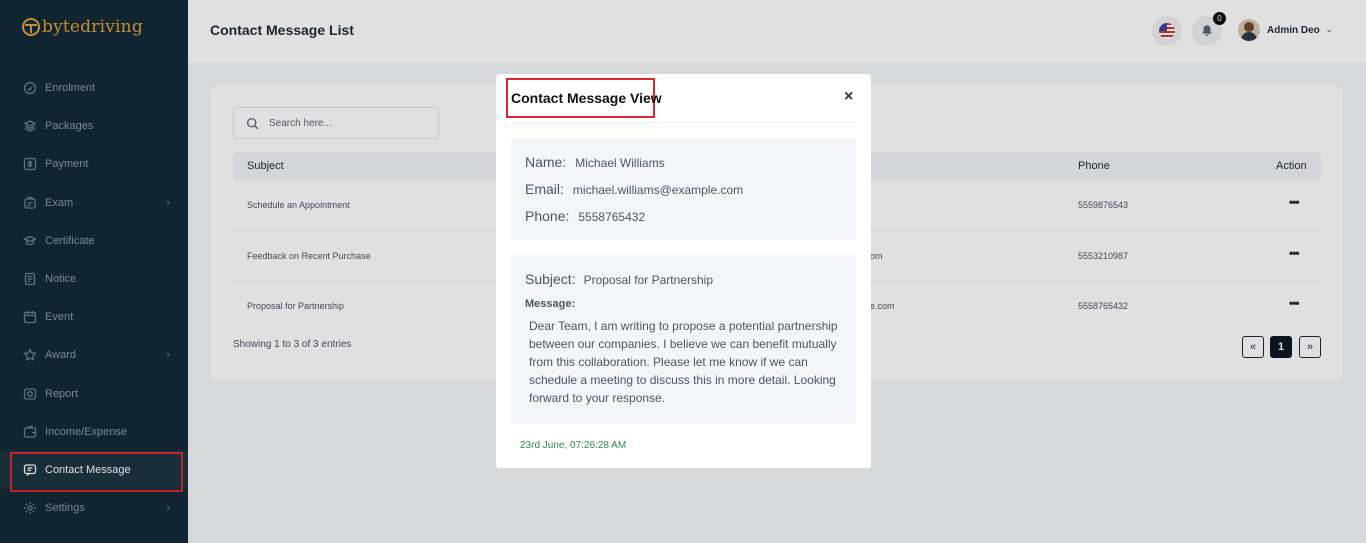  I want to click on phone-value: 5558765432, so click(612, 217).